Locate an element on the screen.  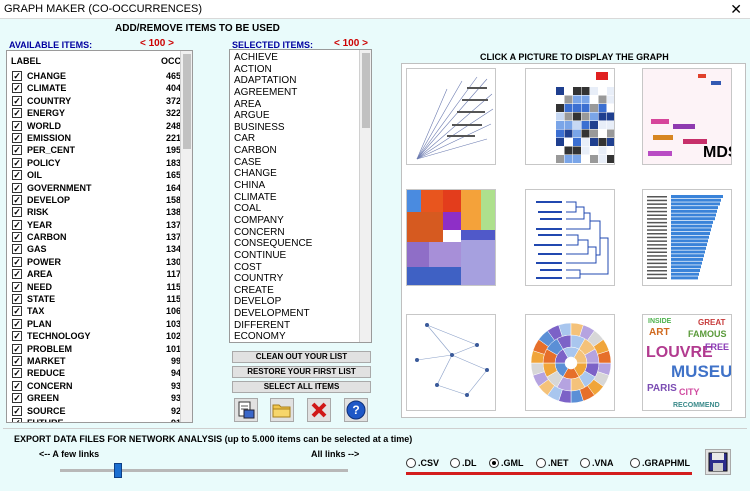
selected-item-row: DIFFERENT is located at coordinates (296, 326).